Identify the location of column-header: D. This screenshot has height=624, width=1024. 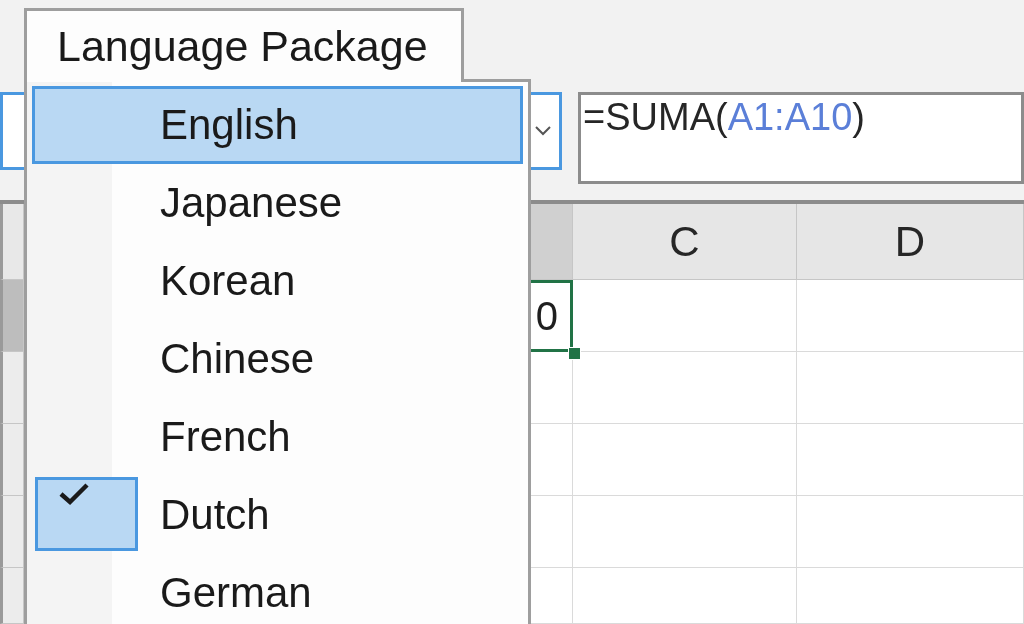
(910, 242).